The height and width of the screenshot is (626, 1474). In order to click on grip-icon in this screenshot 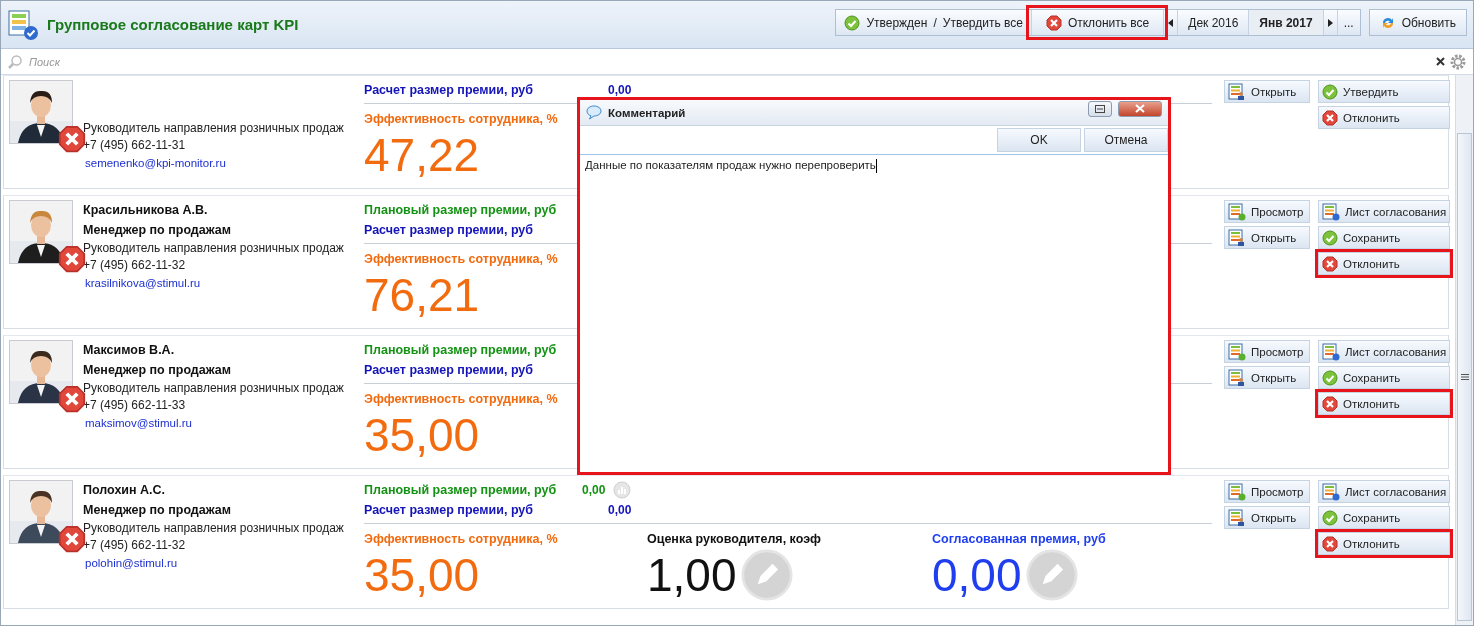, I will do `click(1464, 377)`.